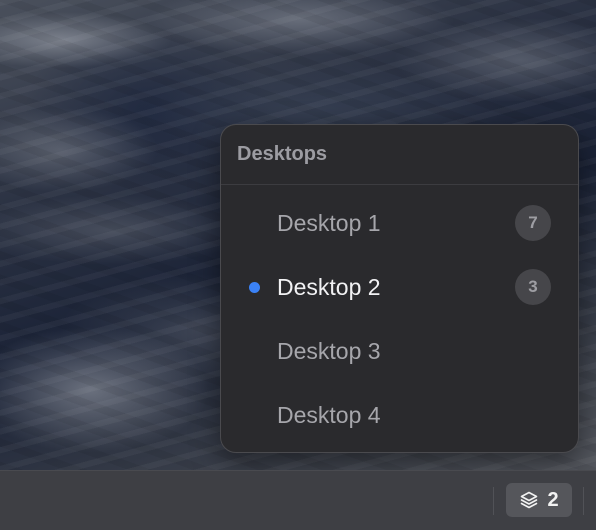  Describe the element at coordinates (329, 286) in the screenshot. I see `desktop-label: Desktop 2` at that location.